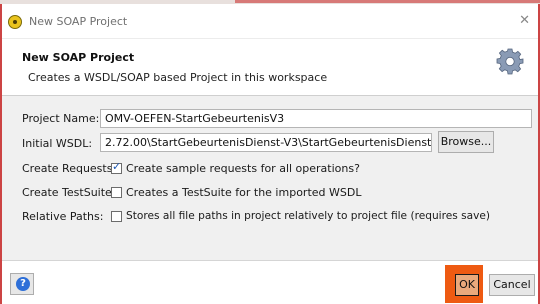 The width and height of the screenshot is (540, 304). I want to click on soapui-logo-icon, so click(15, 22).